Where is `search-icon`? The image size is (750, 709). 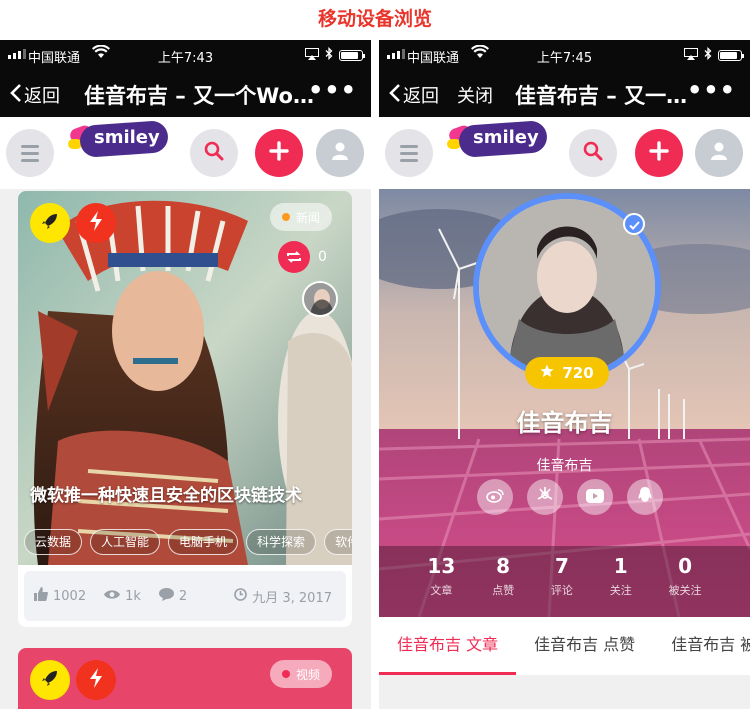 search-icon is located at coordinates (214, 153).